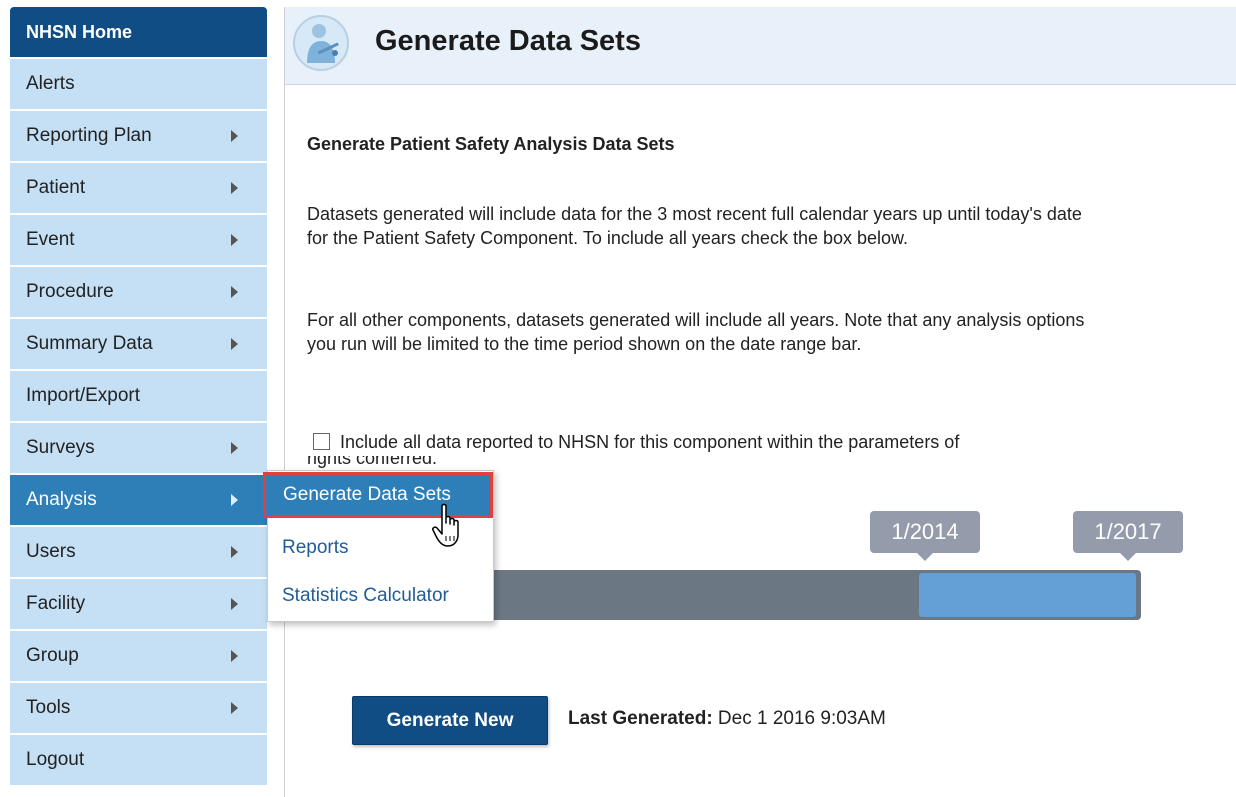 The height and width of the screenshot is (797, 1236). Describe the element at coordinates (51, 551) in the screenshot. I see `sidebar-item-label: Users` at that location.